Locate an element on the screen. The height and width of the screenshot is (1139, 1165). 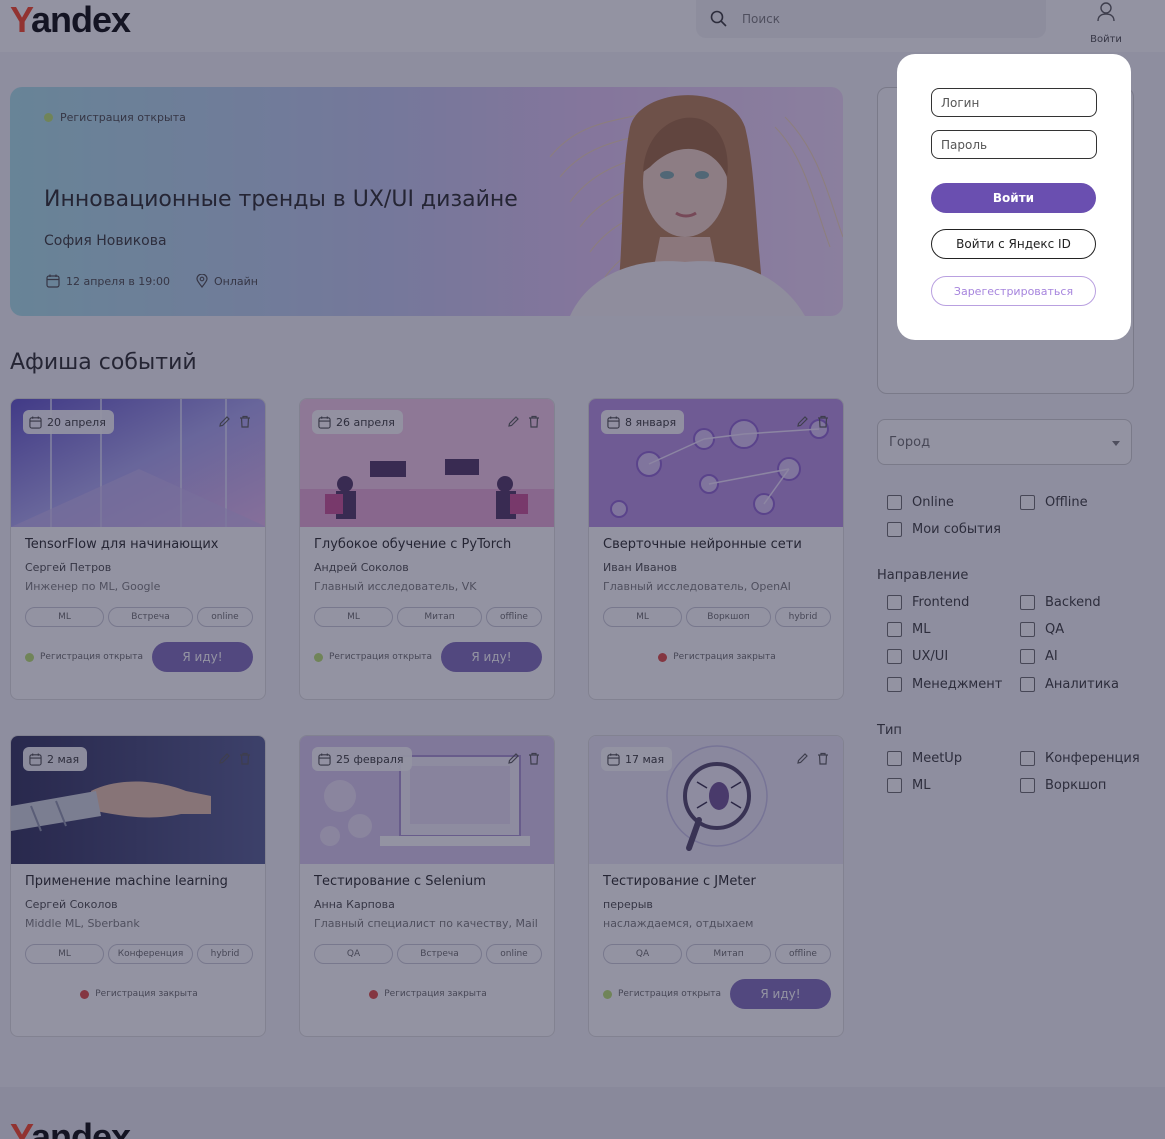
password-field is located at coordinates (1014, 144).